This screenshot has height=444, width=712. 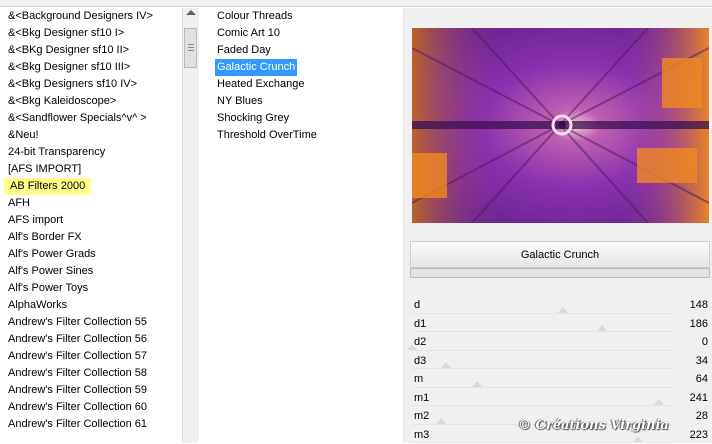 What do you see at coordinates (705, 342) in the screenshot?
I see `param-value: 0` at bounding box center [705, 342].